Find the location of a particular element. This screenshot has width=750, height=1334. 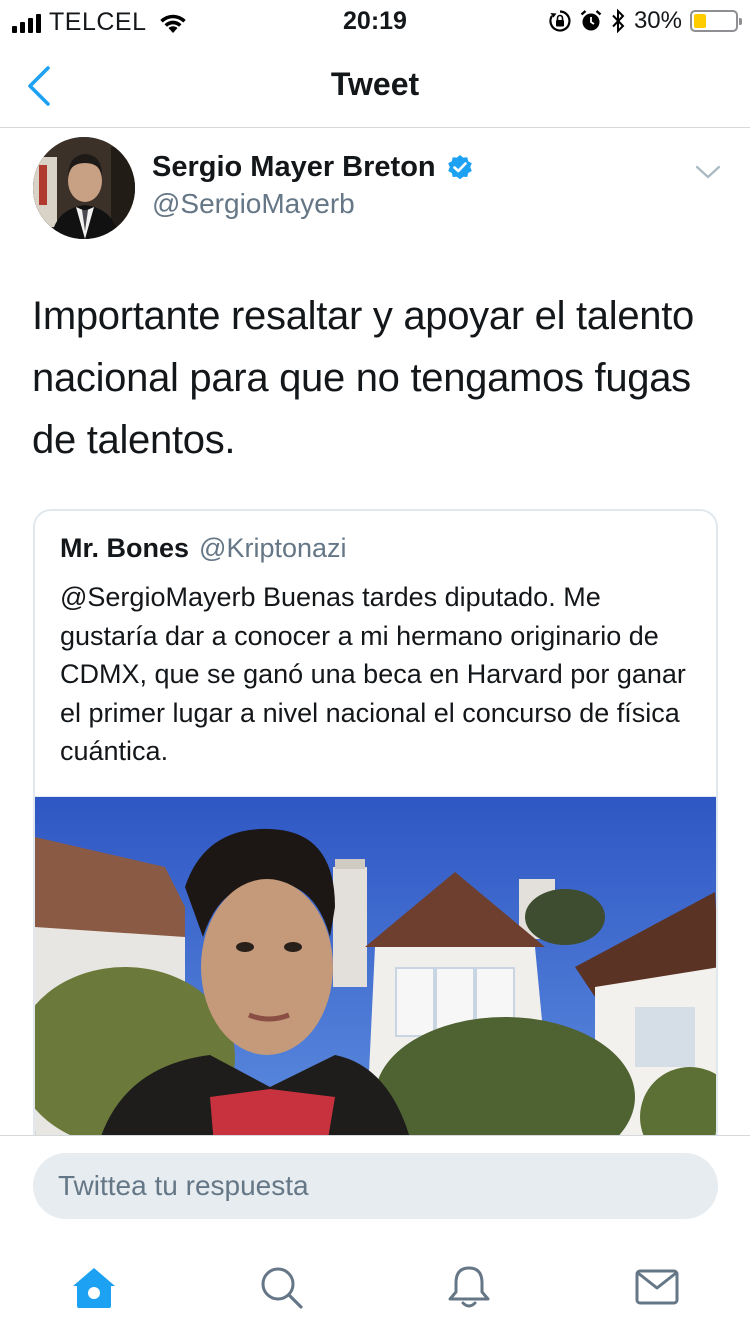

avatar is located at coordinates (84, 188).